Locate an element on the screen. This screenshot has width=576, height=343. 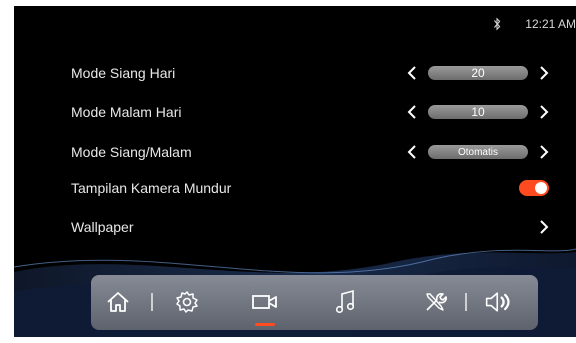
wallpaper-ctrl is located at coordinates (544, 227).